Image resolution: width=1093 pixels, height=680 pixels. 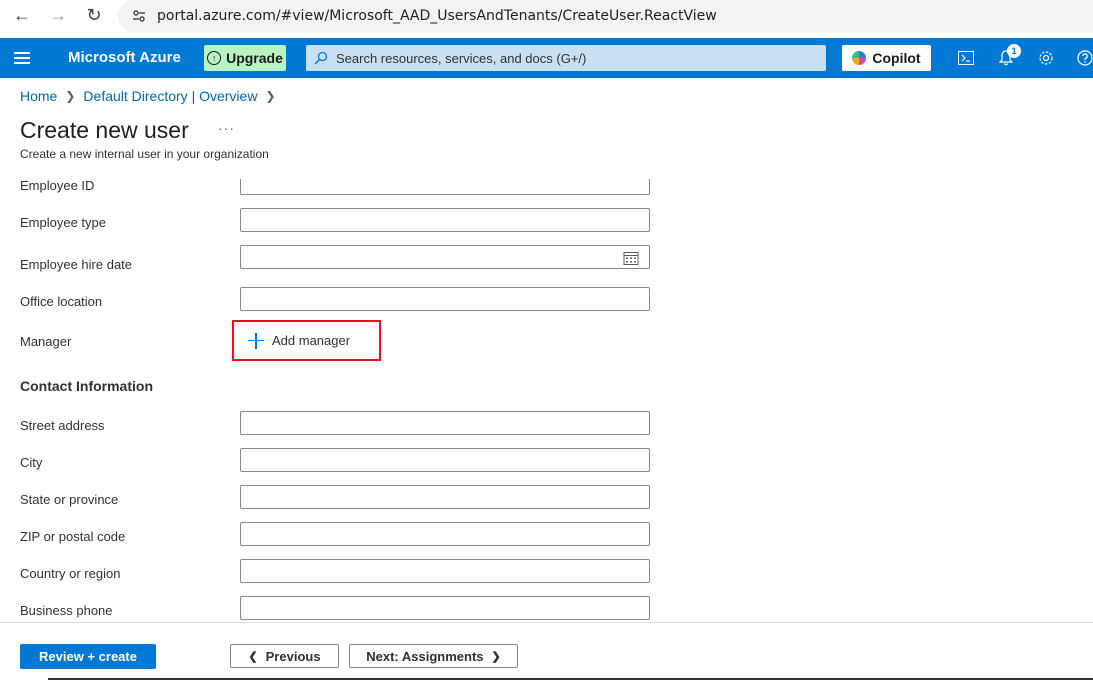 What do you see at coordinates (256, 340) in the screenshot?
I see `plus-icon` at bounding box center [256, 340].